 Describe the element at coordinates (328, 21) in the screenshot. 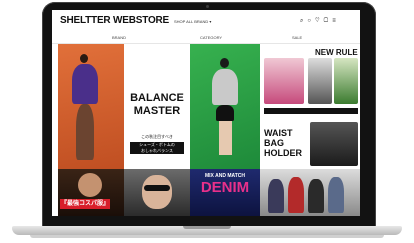

I see `cart-icon: ▢` at that location.